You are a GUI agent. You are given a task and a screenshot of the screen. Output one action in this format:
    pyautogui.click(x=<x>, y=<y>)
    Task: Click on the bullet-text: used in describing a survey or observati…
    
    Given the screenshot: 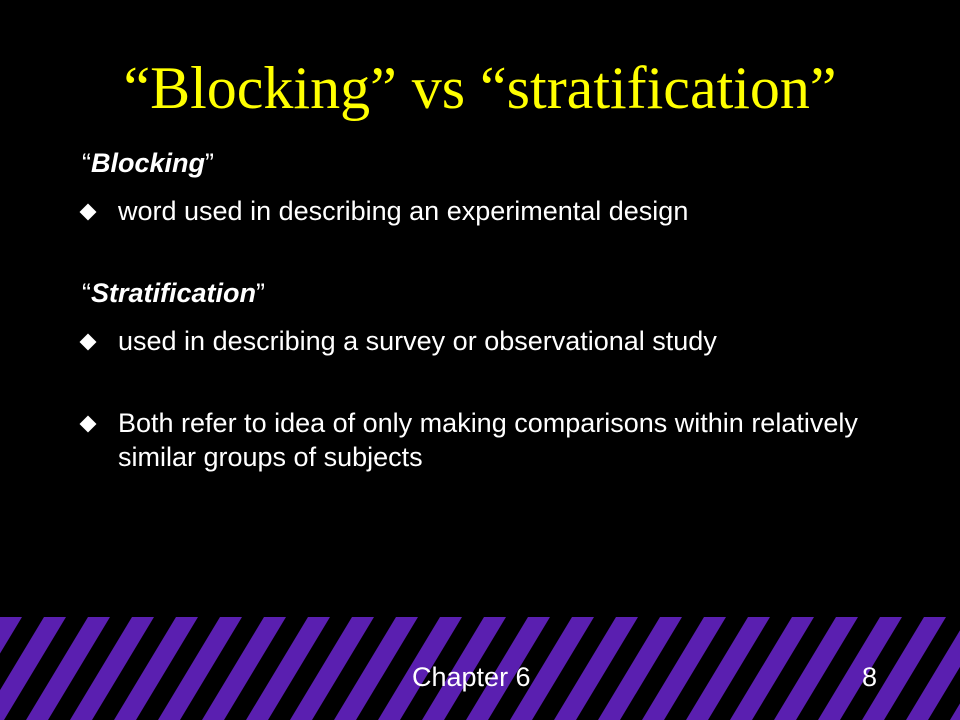 What is the action you would take?
    pyautogui.click(x=417, y=341)
    